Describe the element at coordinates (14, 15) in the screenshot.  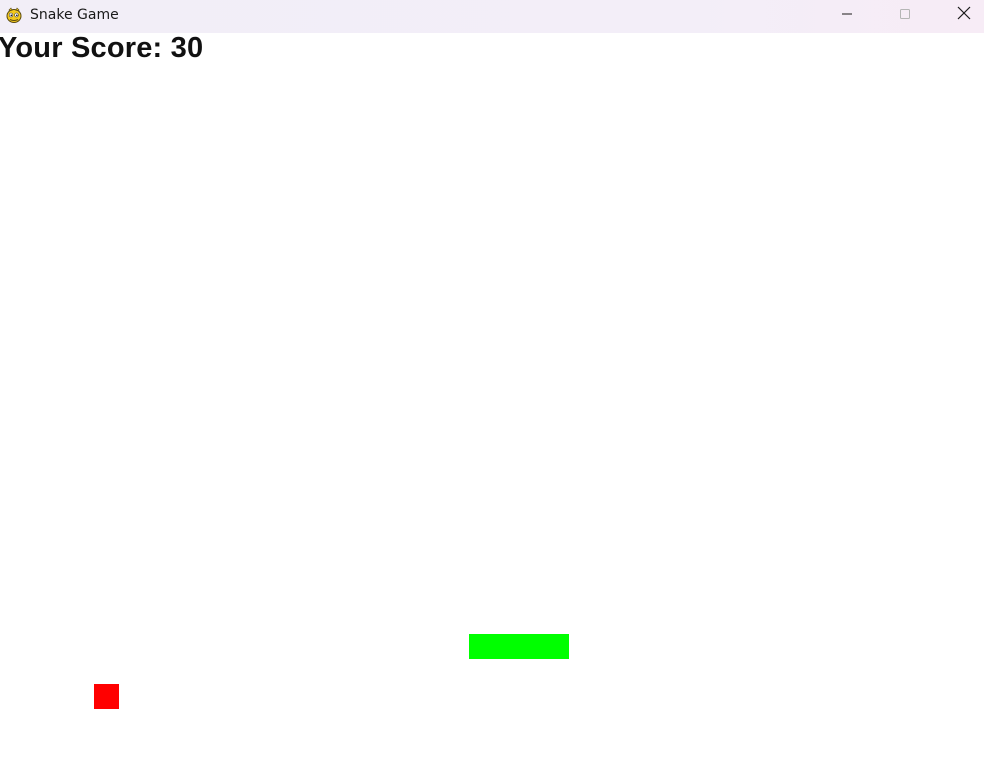
I see `pygame-snake-icon` at that location.